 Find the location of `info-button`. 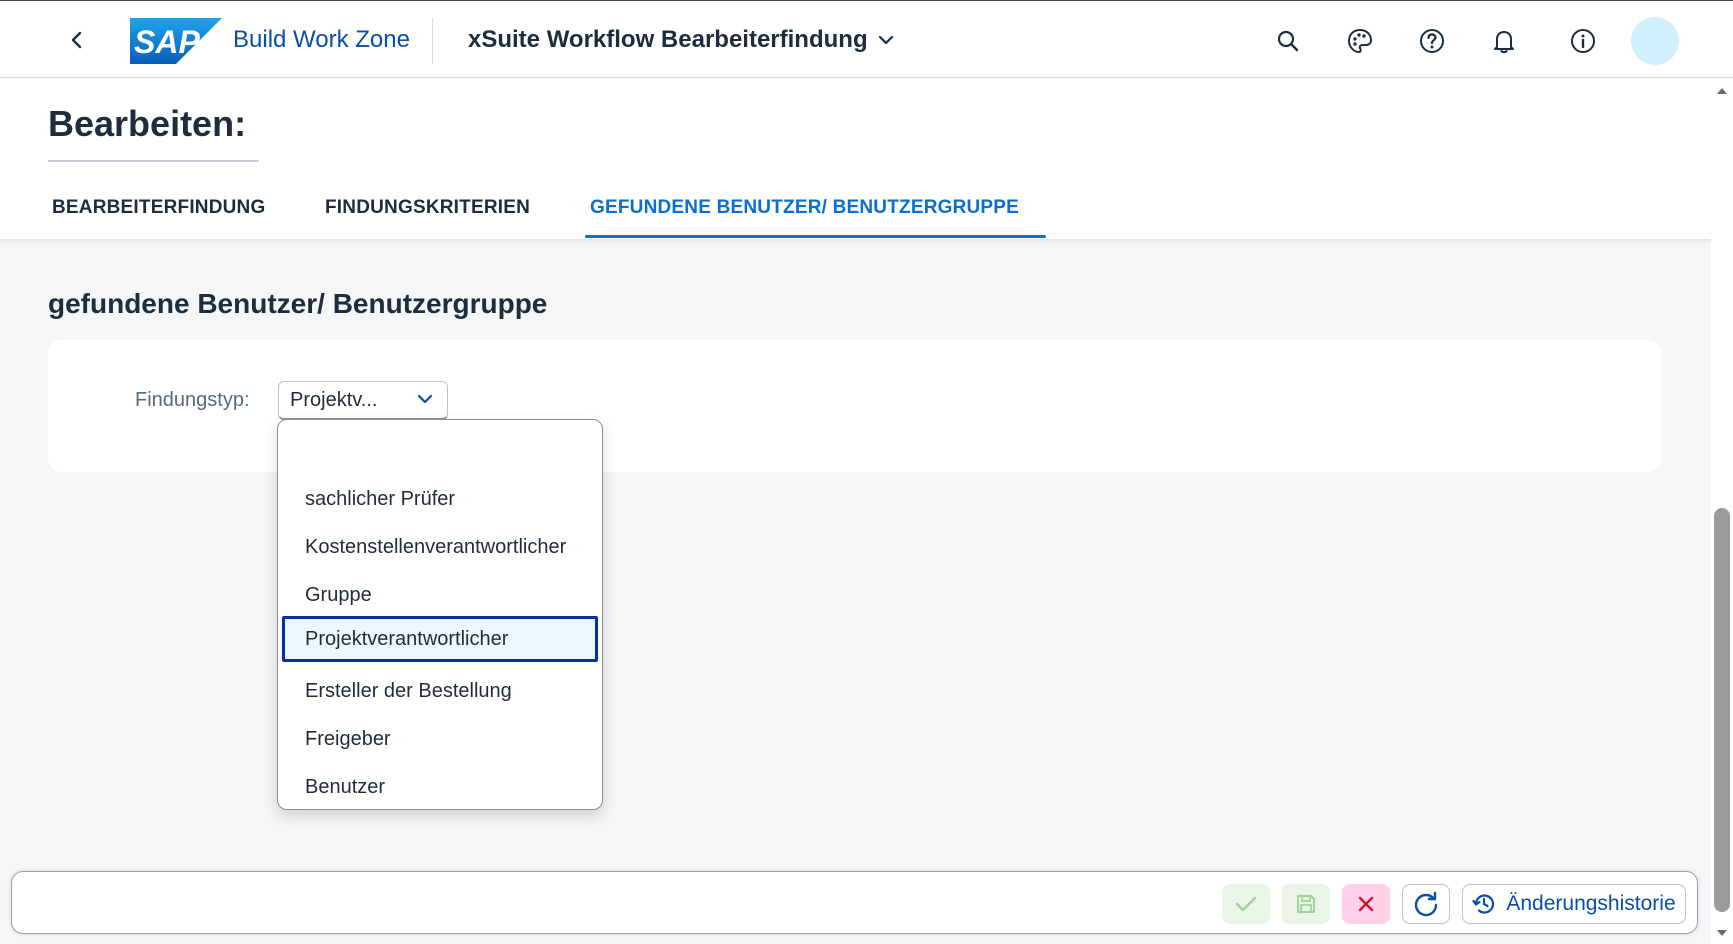

info-button is located at coordinates (1583, 41).